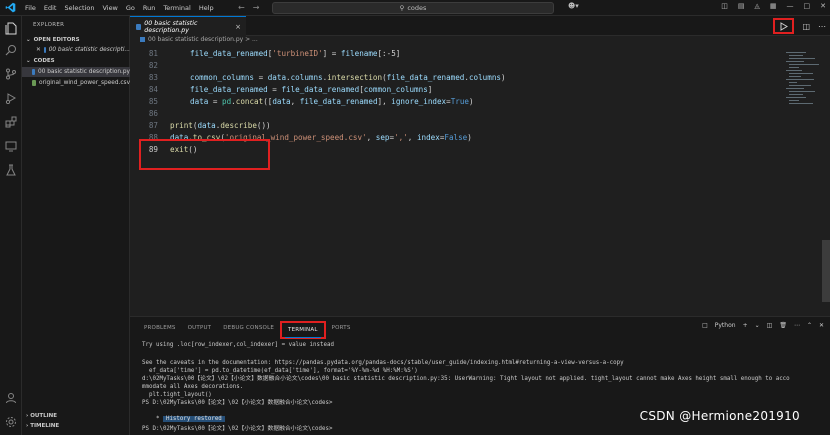  I want to click on activity-bar, so click(11, 225).